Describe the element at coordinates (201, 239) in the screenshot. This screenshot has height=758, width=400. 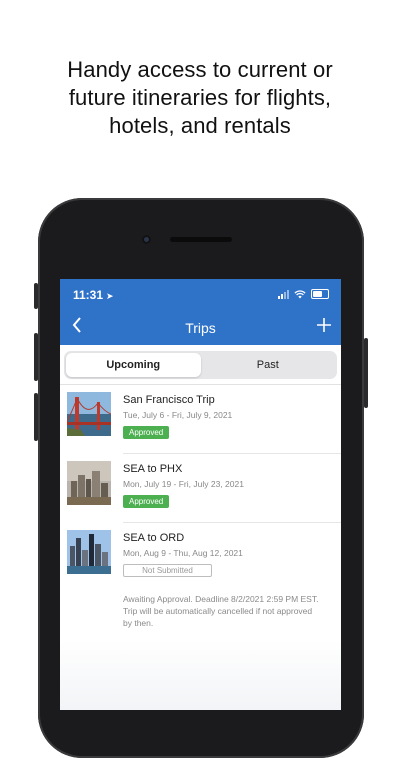
I see `earpiece-speaker` at that location.